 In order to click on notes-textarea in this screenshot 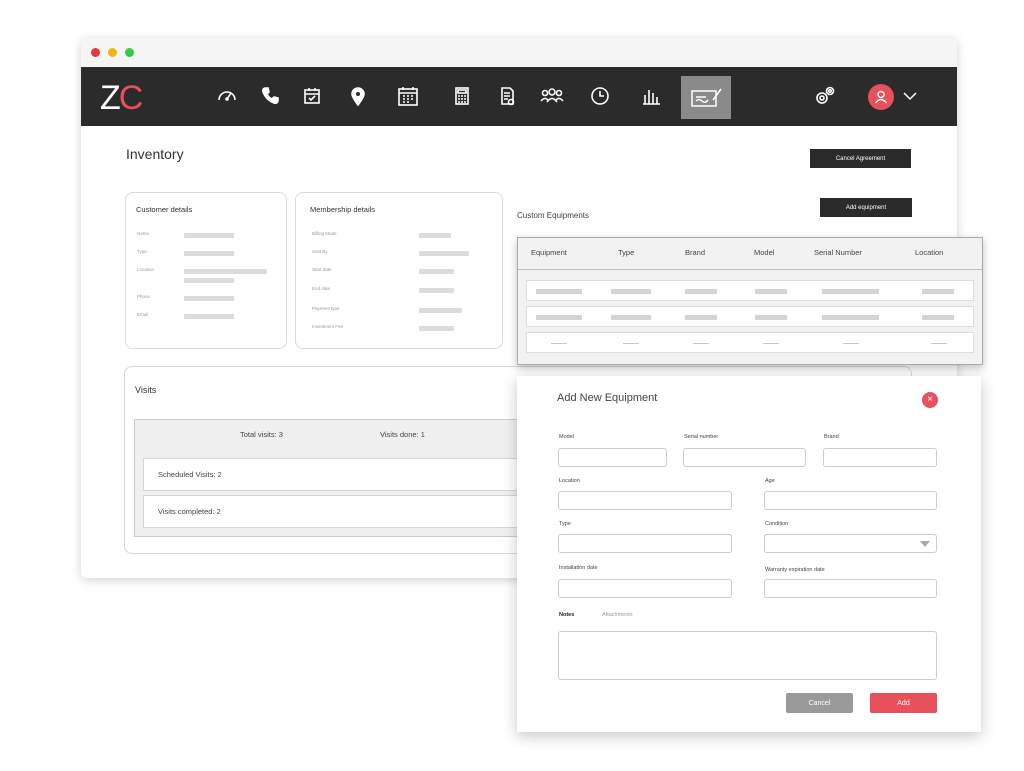, I will do `click(747, 655)`.